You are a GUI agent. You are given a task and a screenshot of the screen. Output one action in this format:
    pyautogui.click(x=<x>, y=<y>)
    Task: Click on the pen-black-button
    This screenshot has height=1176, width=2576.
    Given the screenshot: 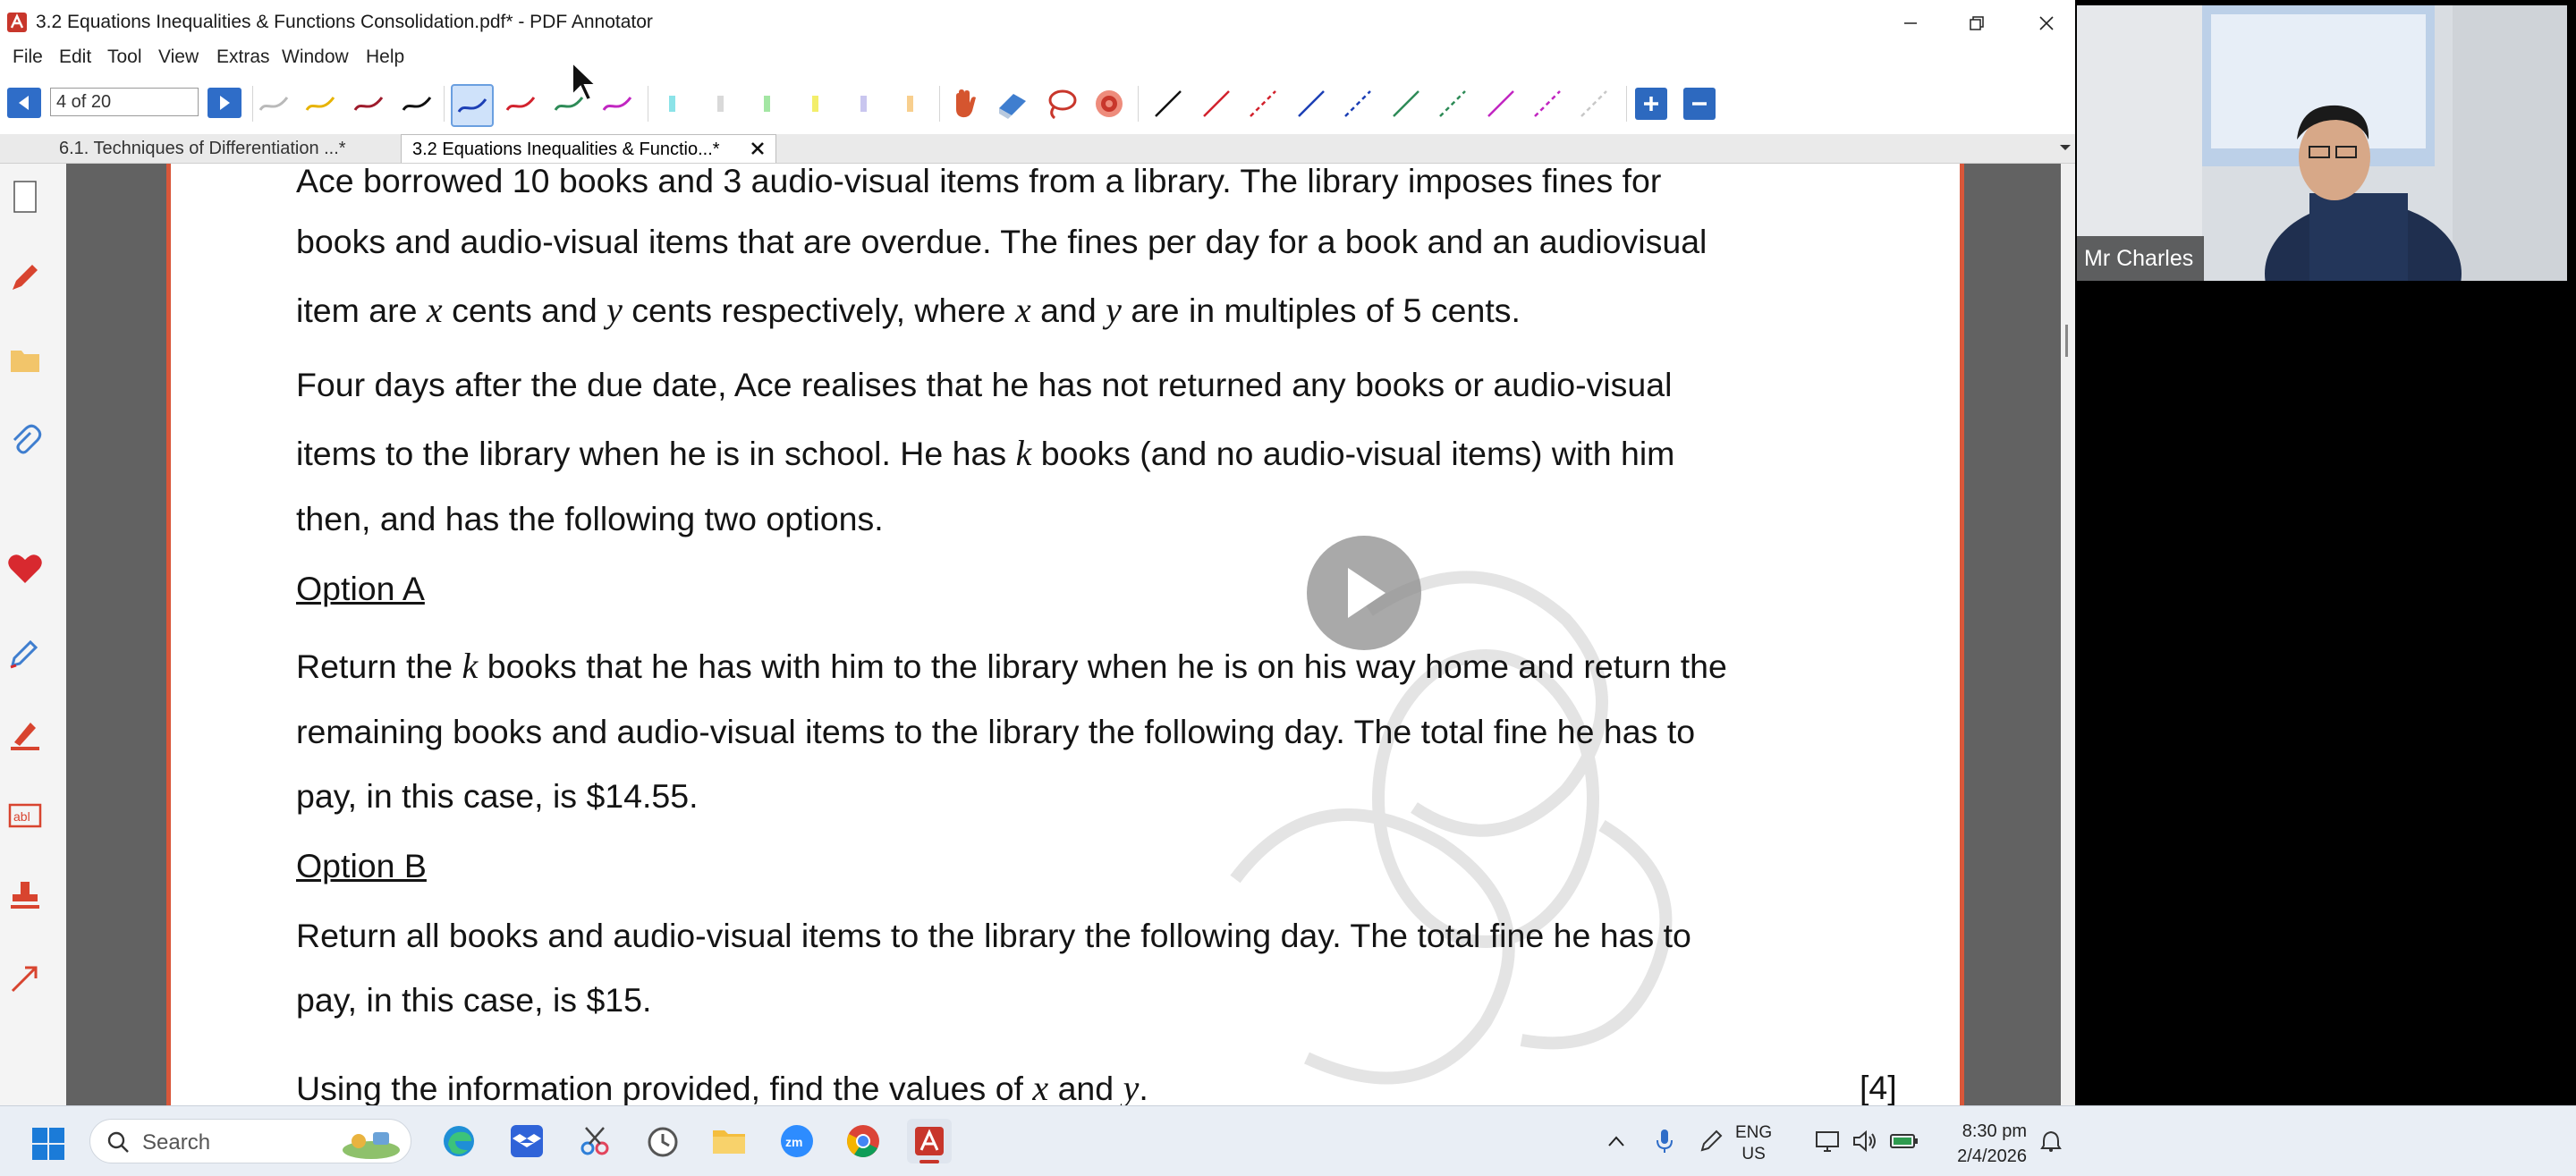 What is the action you would take?
    pyautogui.click(x=416, y=103)
    